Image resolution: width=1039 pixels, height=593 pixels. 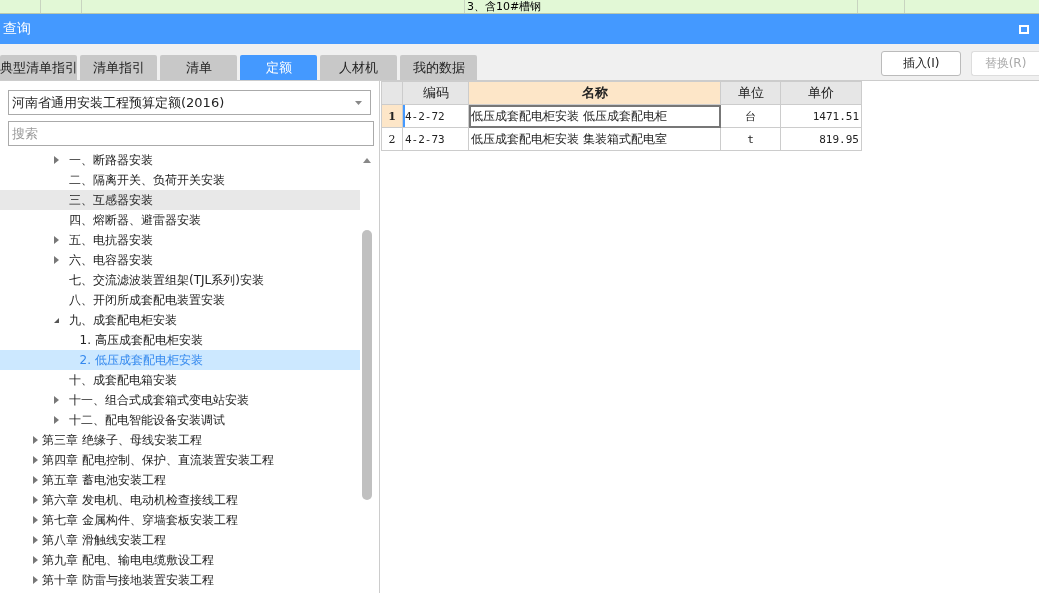 I want to click on item-number: 四、, so click(x=81, y=220).